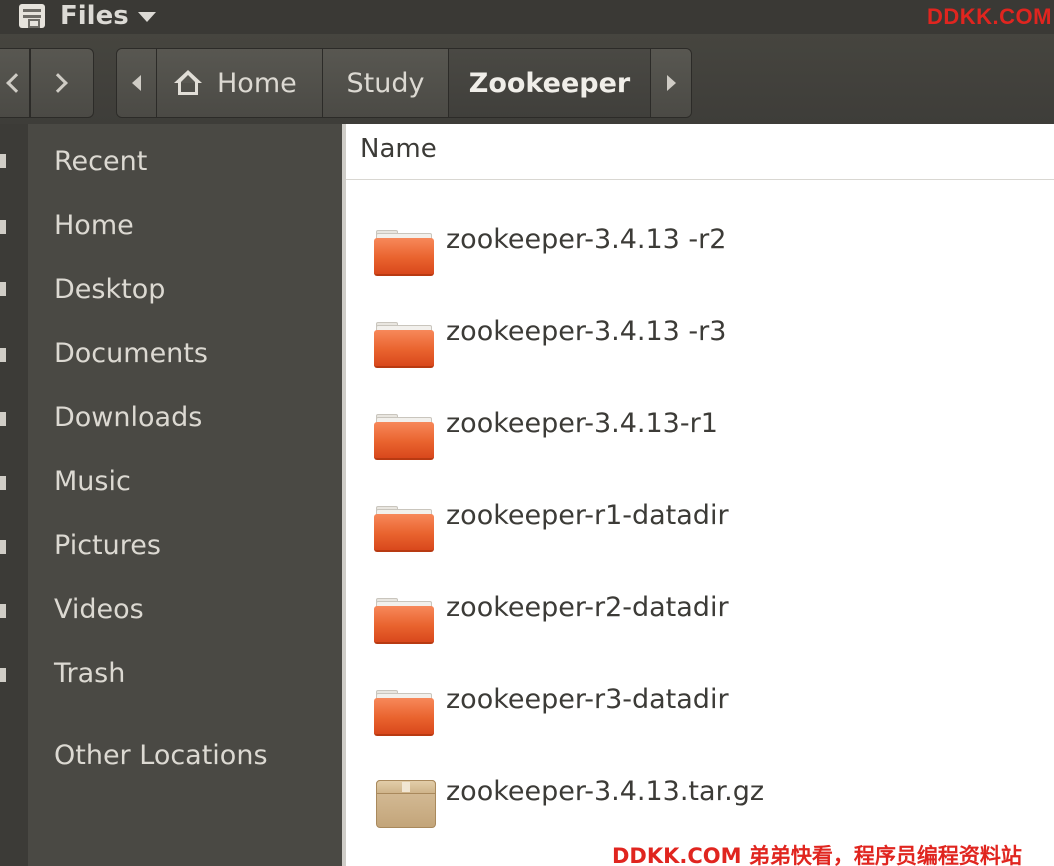  What do you see at coordinates (406, 802) in the screenshot?
I see `archive-icon` at bounding box center [406, 802].